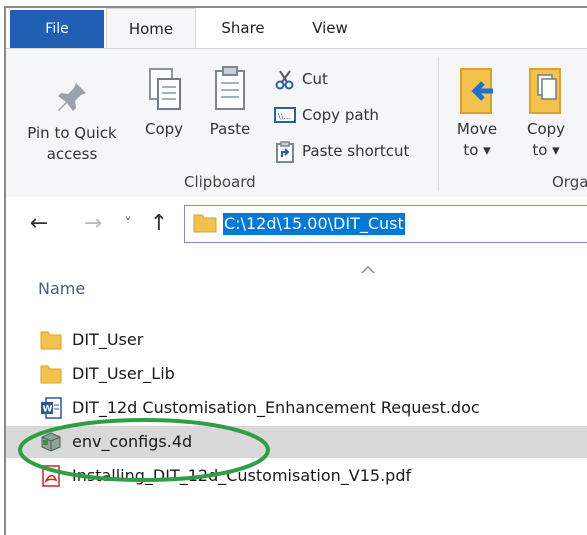  What do you see at coordinates (128, 224) in the screenshot?
I see `recent-locations-button: ˅` at bounding box center [128, 224].